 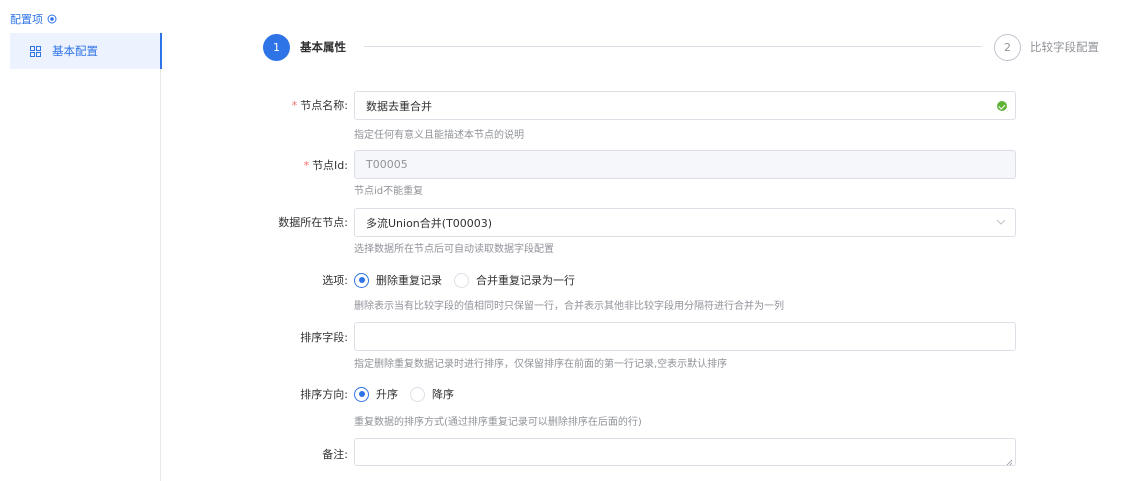 What do you see at coordinates (514, 280) in the screenshot?
I see `radio-merge-duplicates: 合并重复记录为一行` at bounding box center [514, 280].